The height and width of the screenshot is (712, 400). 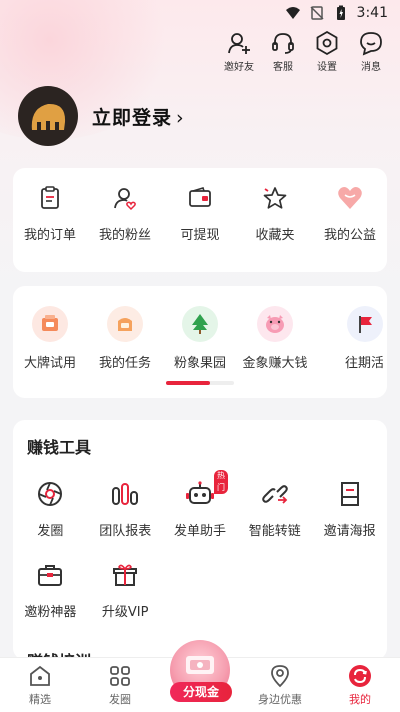 What do you see at coordinates (125, 199) in the screenshot?
I see `fans-icon` at bounding box center [125, 199].